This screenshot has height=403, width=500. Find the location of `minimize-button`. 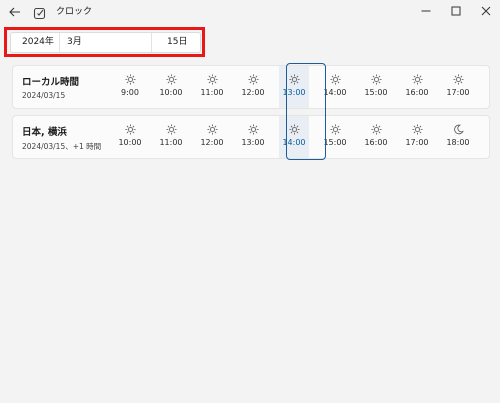

minimize-button is located at coordinates (426, 11).